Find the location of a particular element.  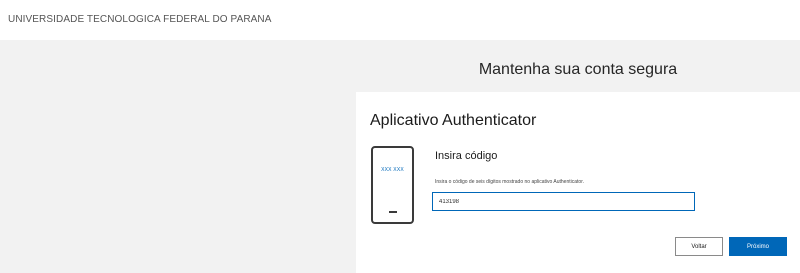

page-title: Mantenha sua conta segura is located at coordinates (578, 69).